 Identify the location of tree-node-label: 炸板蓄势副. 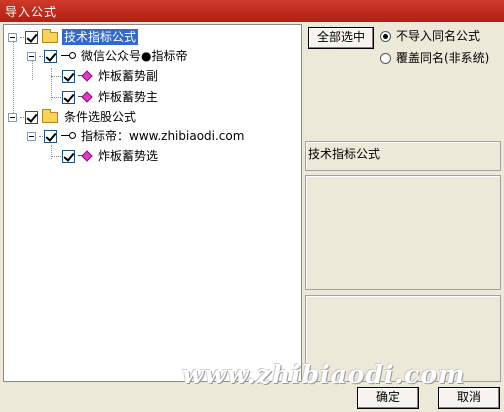
(128, 76).